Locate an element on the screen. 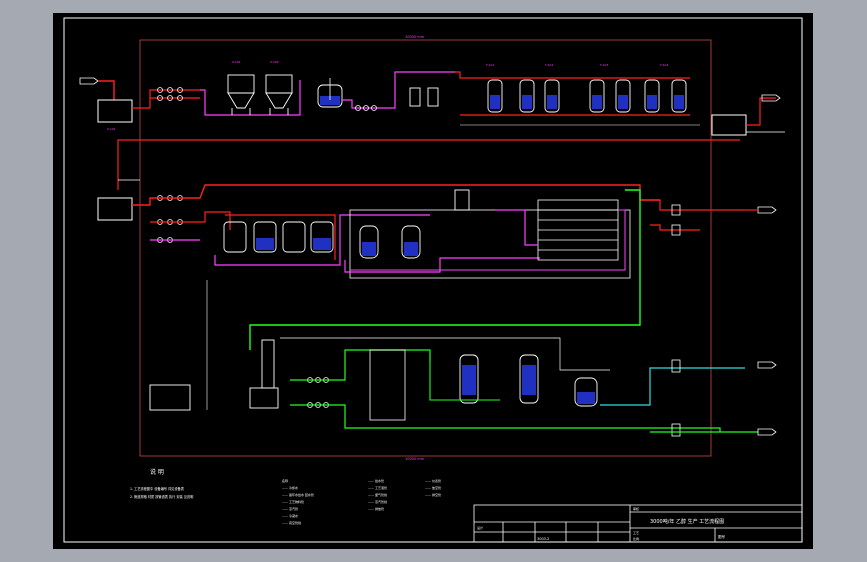 The image size is (867, 562). svg-text: —— 排放管 is located at coordinates (376, 508).